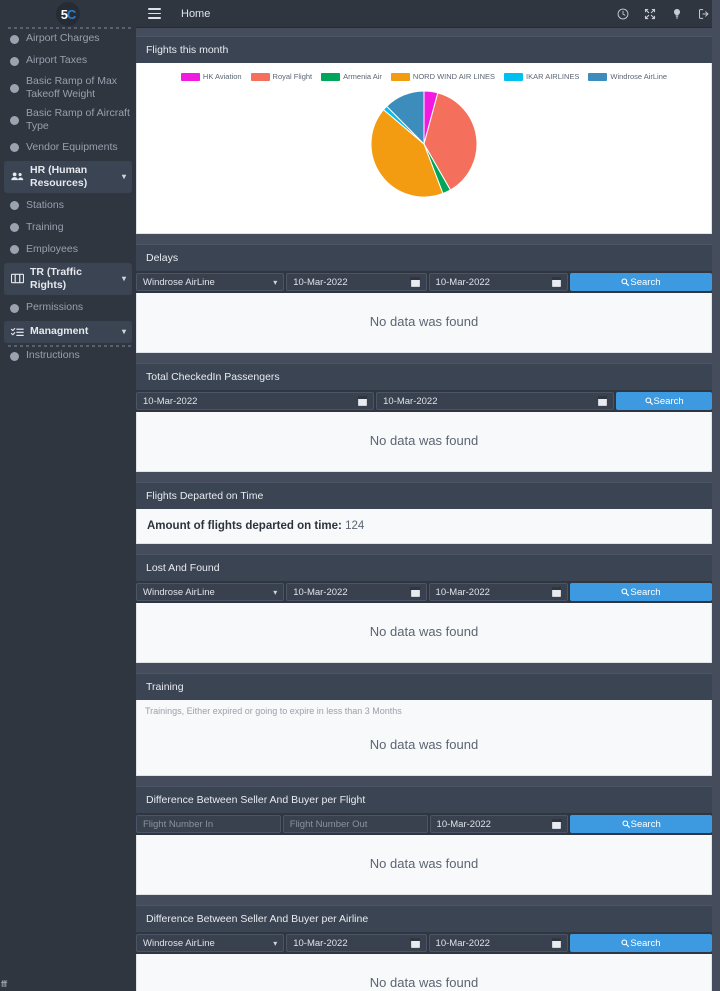 The image size is (720, 991). I want to click on sidebar-item-basic-ramp-of-aircraft-type: Basic Ramp of Aircraft Type, so click(68, 120).